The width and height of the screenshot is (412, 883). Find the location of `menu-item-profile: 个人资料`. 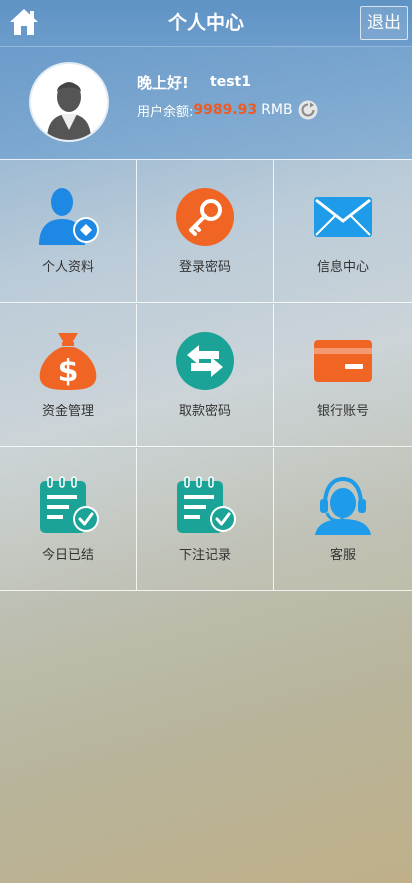

menu-item-profile: 个人资料 is located at coordinates (68, 231).